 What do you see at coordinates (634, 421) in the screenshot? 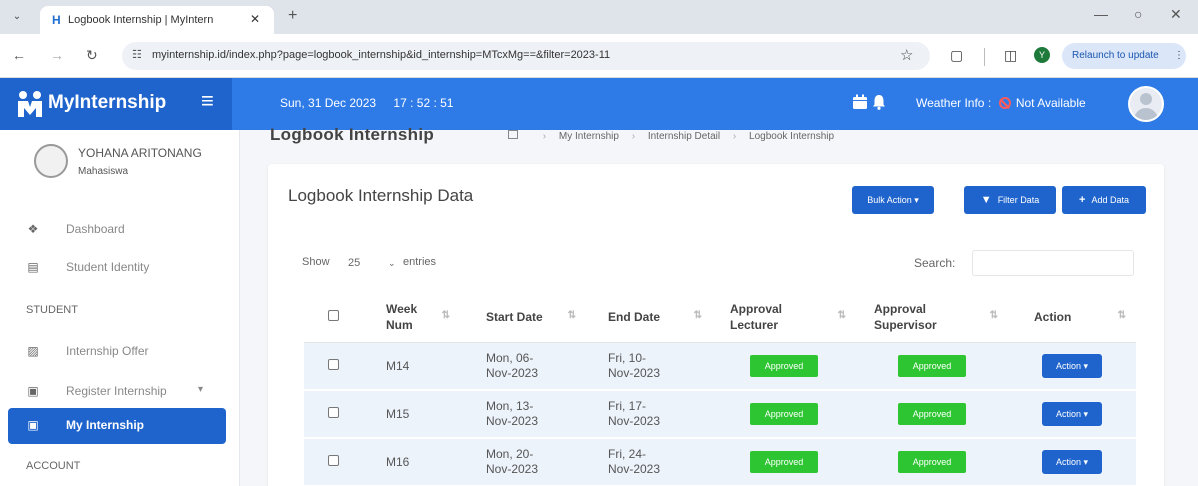
I see `end-date-line2: Nov-2023` at bounding box center [634, 421].